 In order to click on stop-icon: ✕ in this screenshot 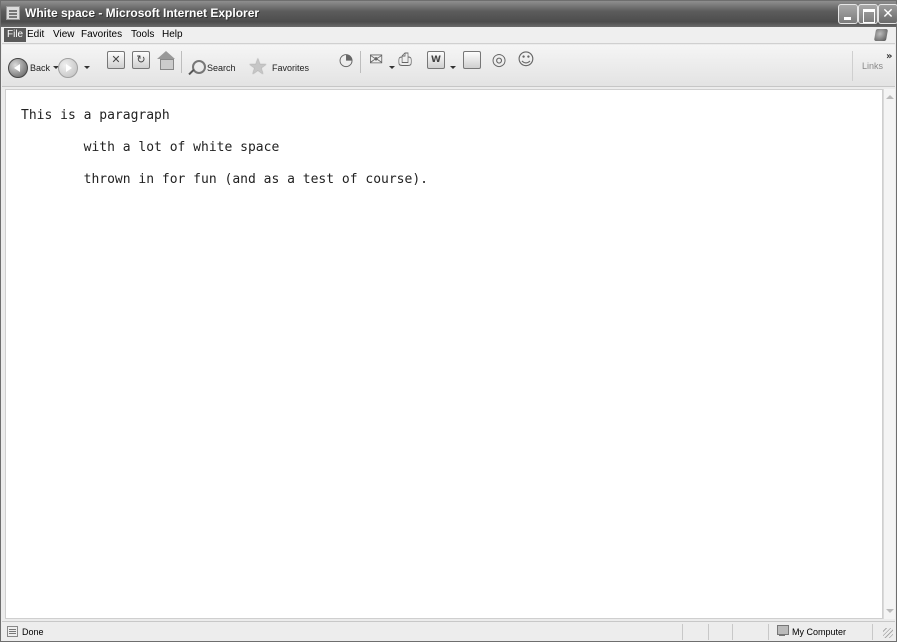, I will do `click(116, 60)`.